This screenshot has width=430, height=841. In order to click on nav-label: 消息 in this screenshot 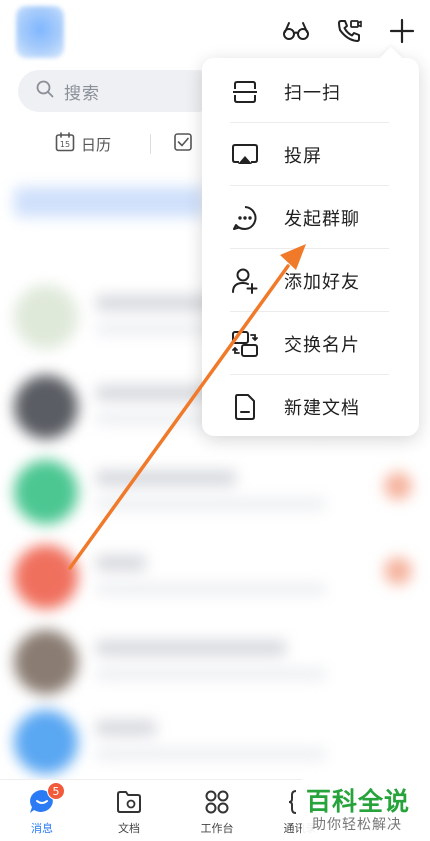, I will do `click(42, 828)`.